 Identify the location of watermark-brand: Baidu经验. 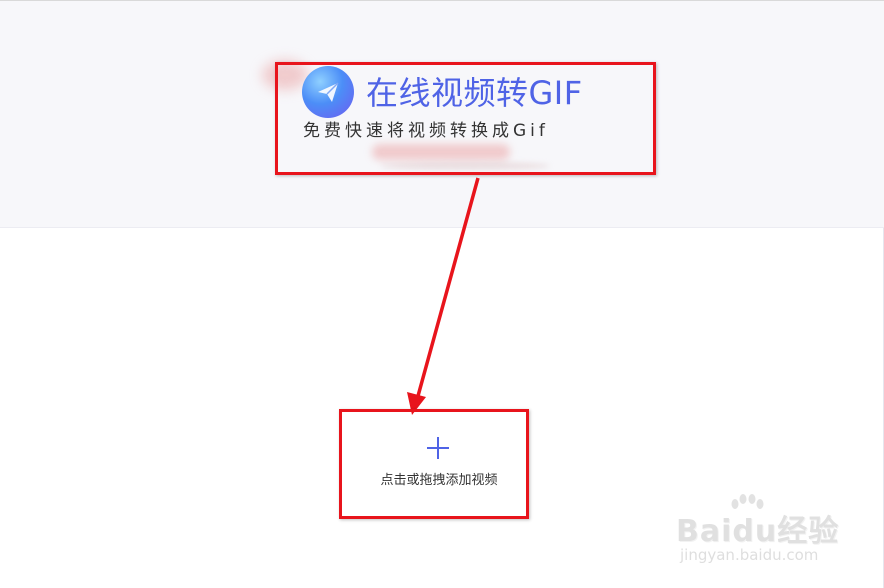
(758, 531).